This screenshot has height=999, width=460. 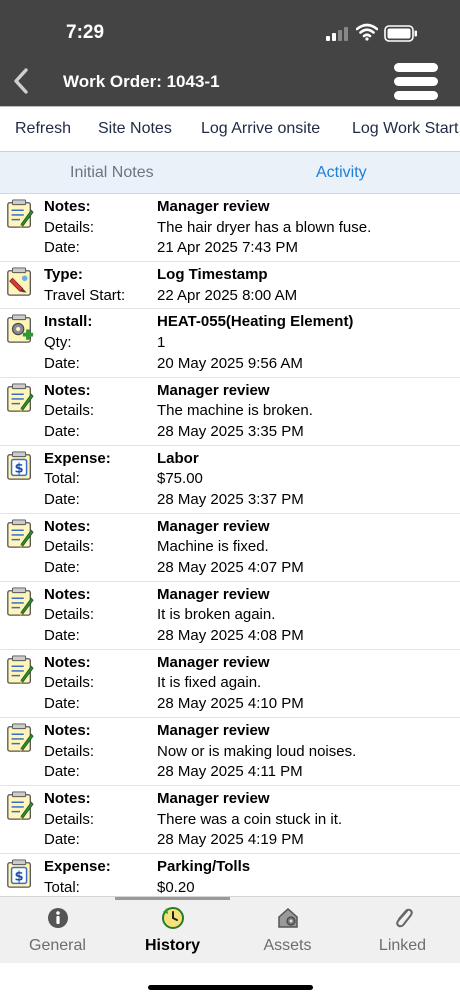 What do you see at coordinates (112, 173) in the screenshot?
I see `tab-initial-notes: Initial Notes` at bounding box center [112, 173].